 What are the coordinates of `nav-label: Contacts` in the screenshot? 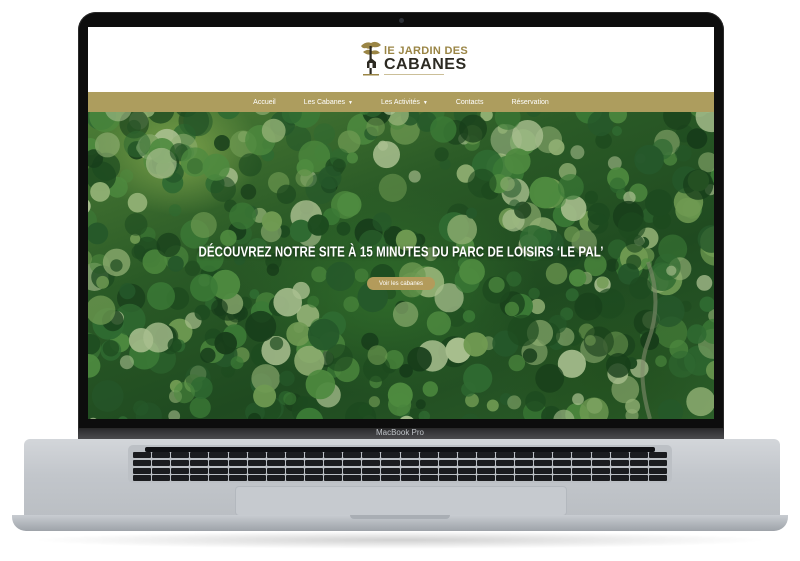 It's located at (469, 102).